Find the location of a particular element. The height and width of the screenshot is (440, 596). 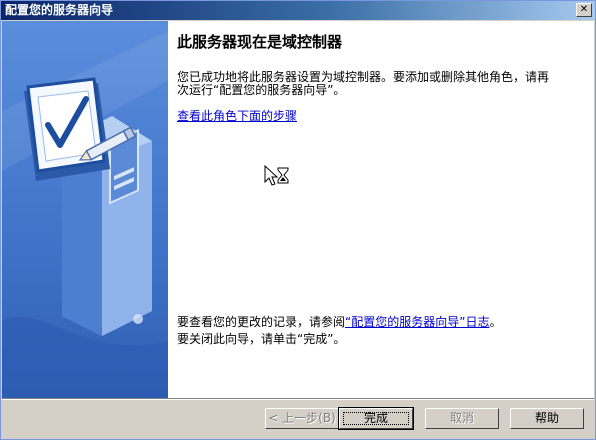

log-prefix: 要查看您的更改的记录，请参阅 is located at coordinates (261, 322).